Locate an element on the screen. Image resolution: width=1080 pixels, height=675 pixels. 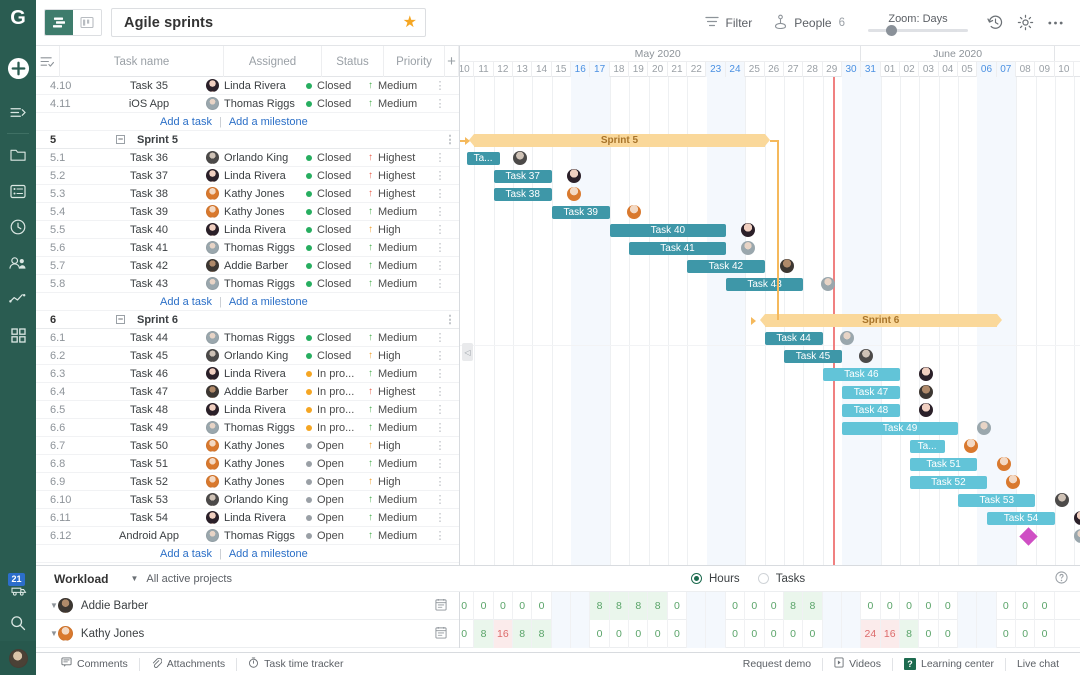
task-bar: Task 49 is located at coordinates (900, 428).